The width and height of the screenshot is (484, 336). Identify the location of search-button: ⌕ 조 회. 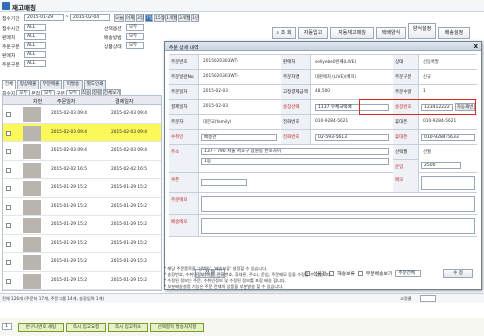
(284, 33).